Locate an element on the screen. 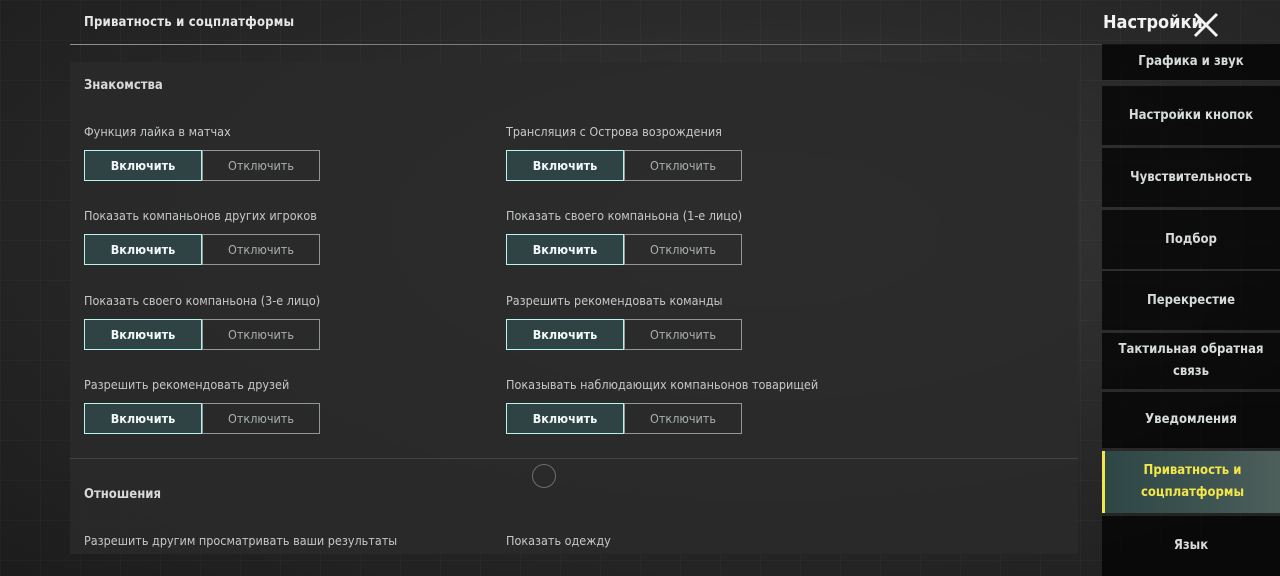 Image resolution: width=1280 pixels, height=576 pixels. header-divider is located at coordinates (670, 44).